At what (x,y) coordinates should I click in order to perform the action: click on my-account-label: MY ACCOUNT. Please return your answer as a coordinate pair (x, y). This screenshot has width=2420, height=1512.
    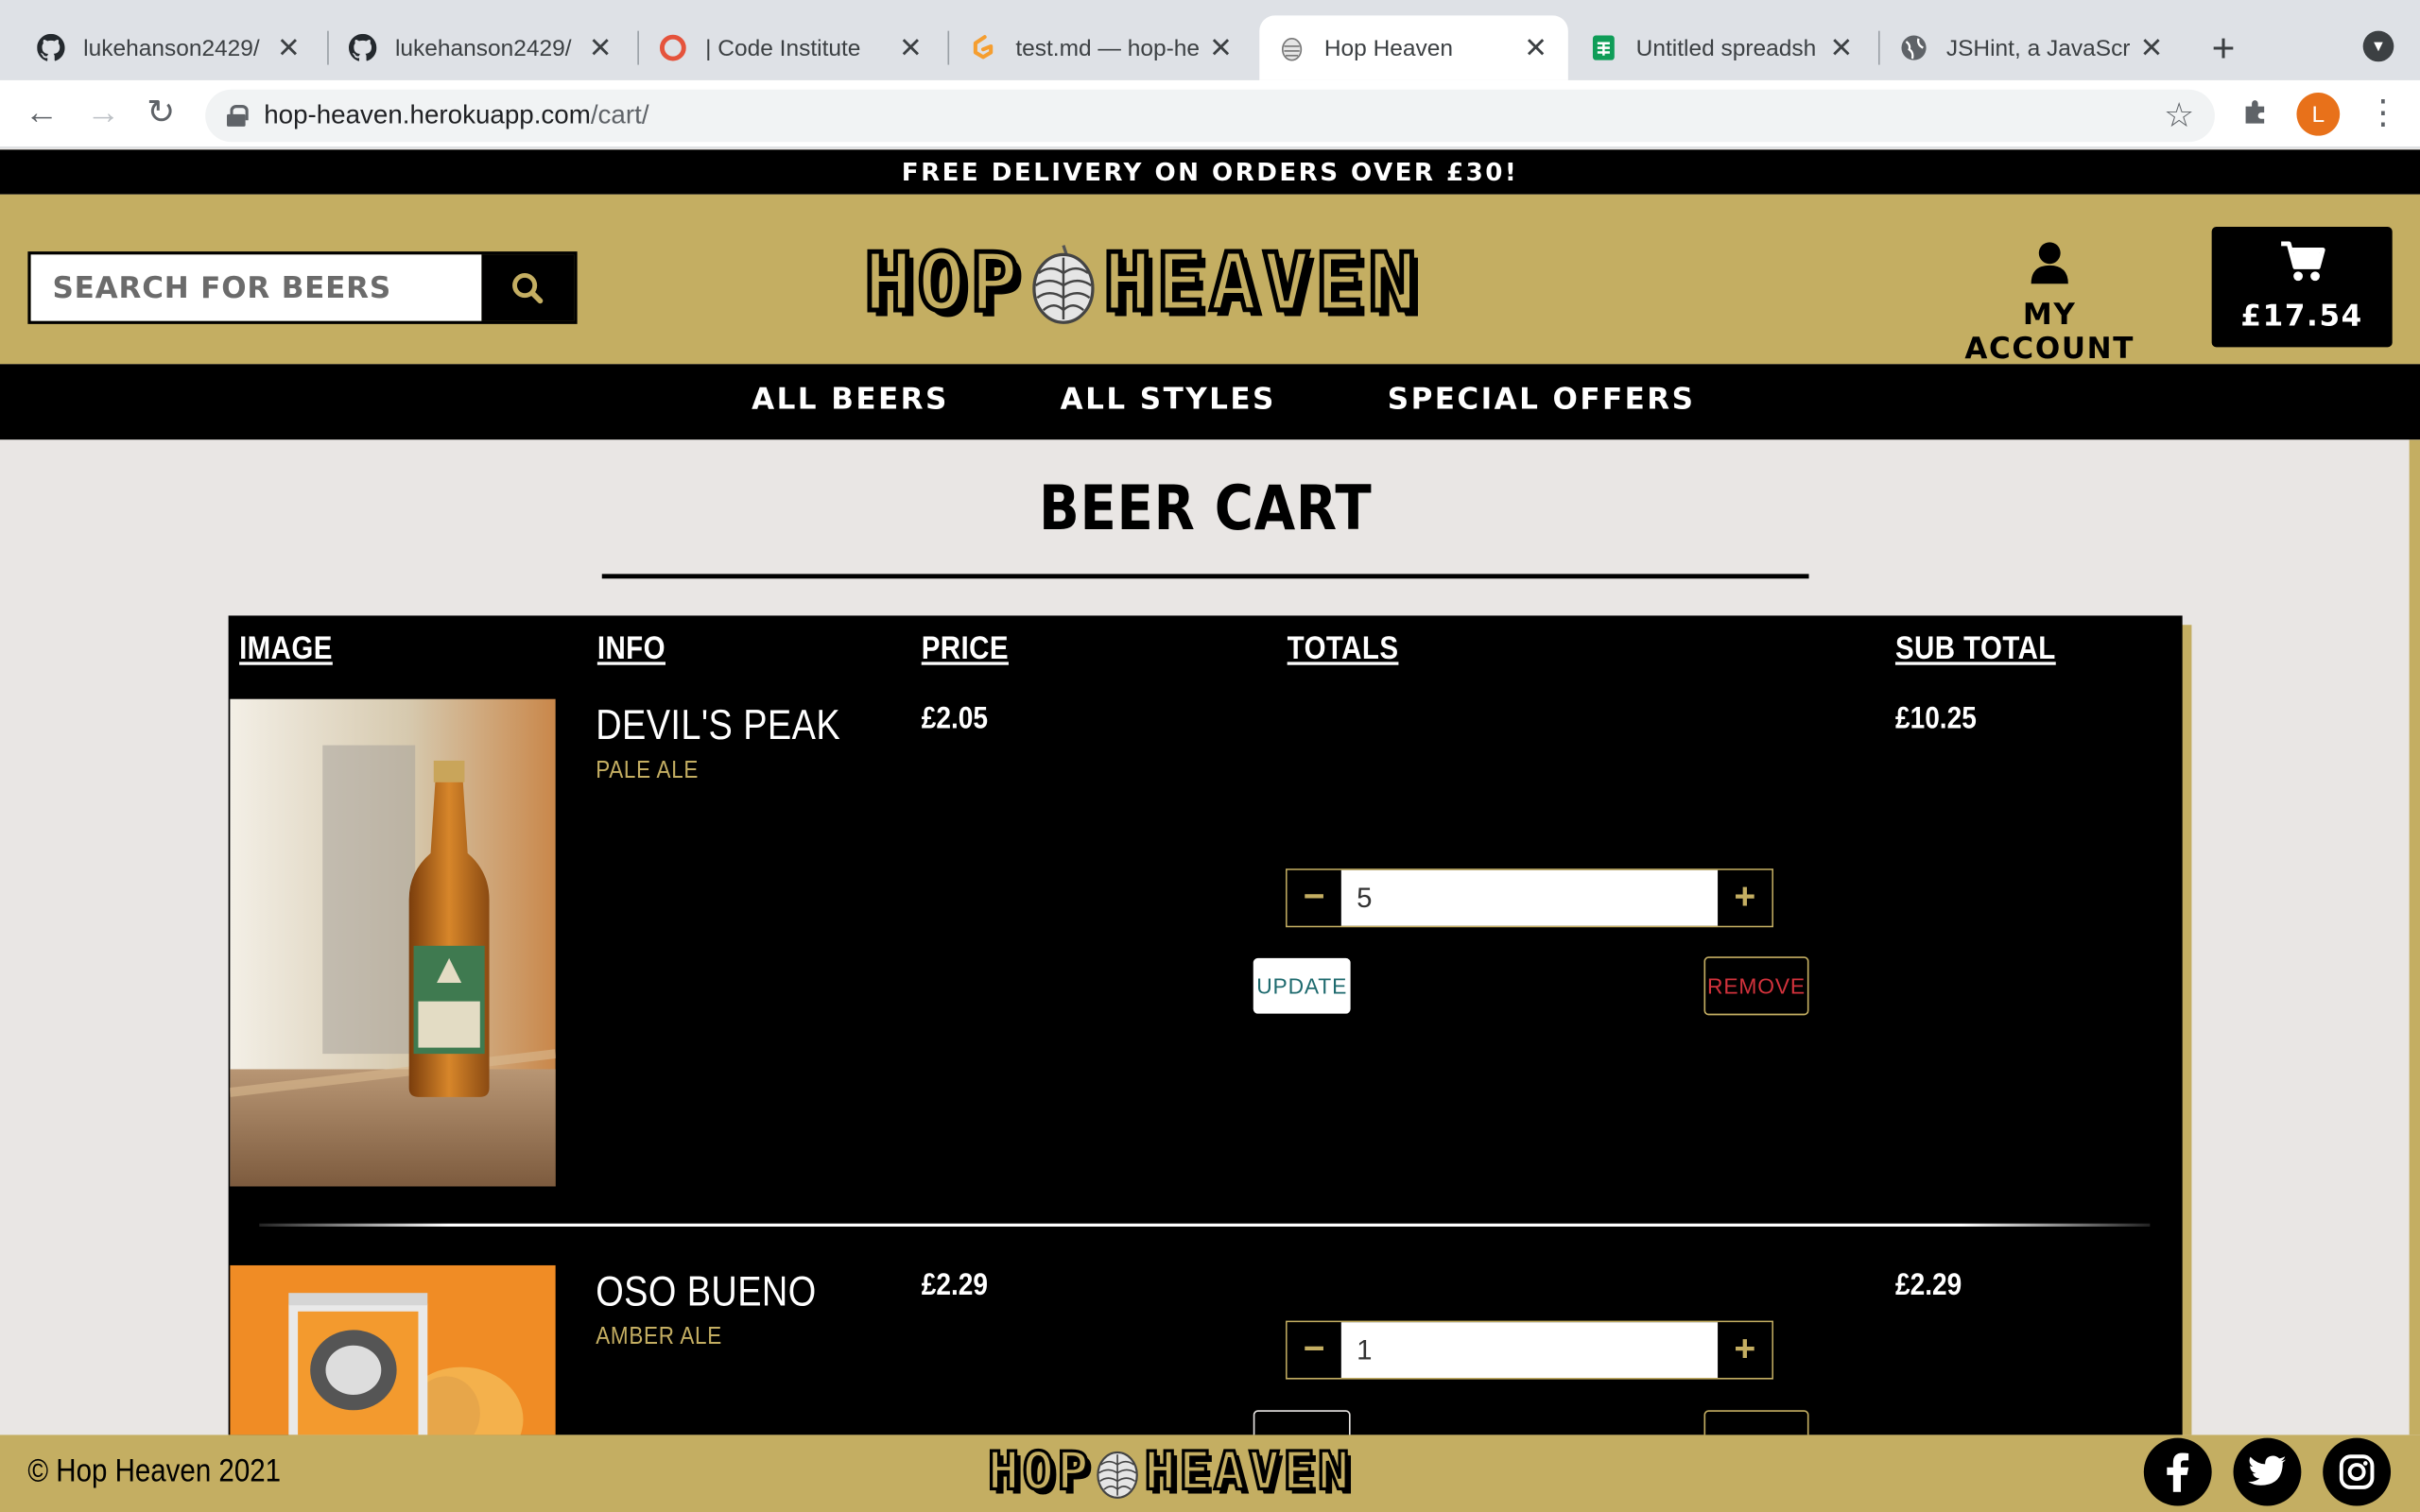
    Looking at the image, I should click on (2049, 332).